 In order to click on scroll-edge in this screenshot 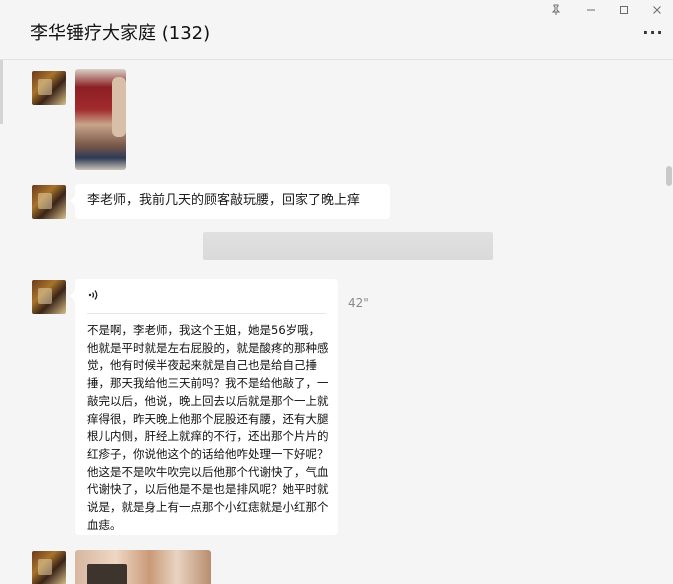, I will do `click(1, 92)`.